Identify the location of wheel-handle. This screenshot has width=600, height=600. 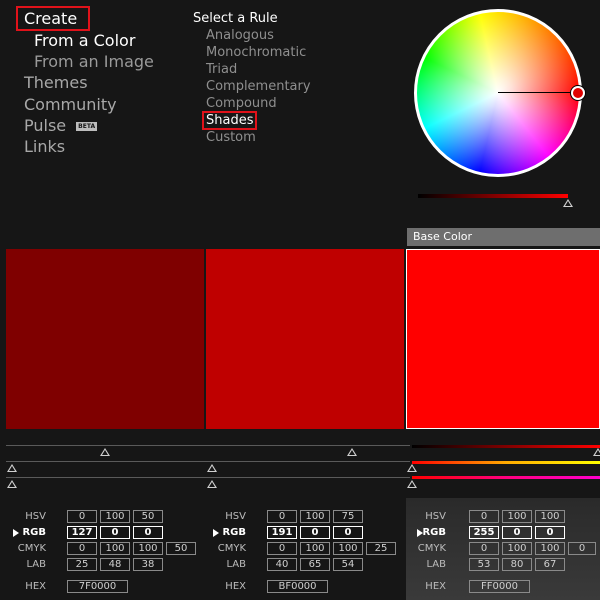
(578, 93).